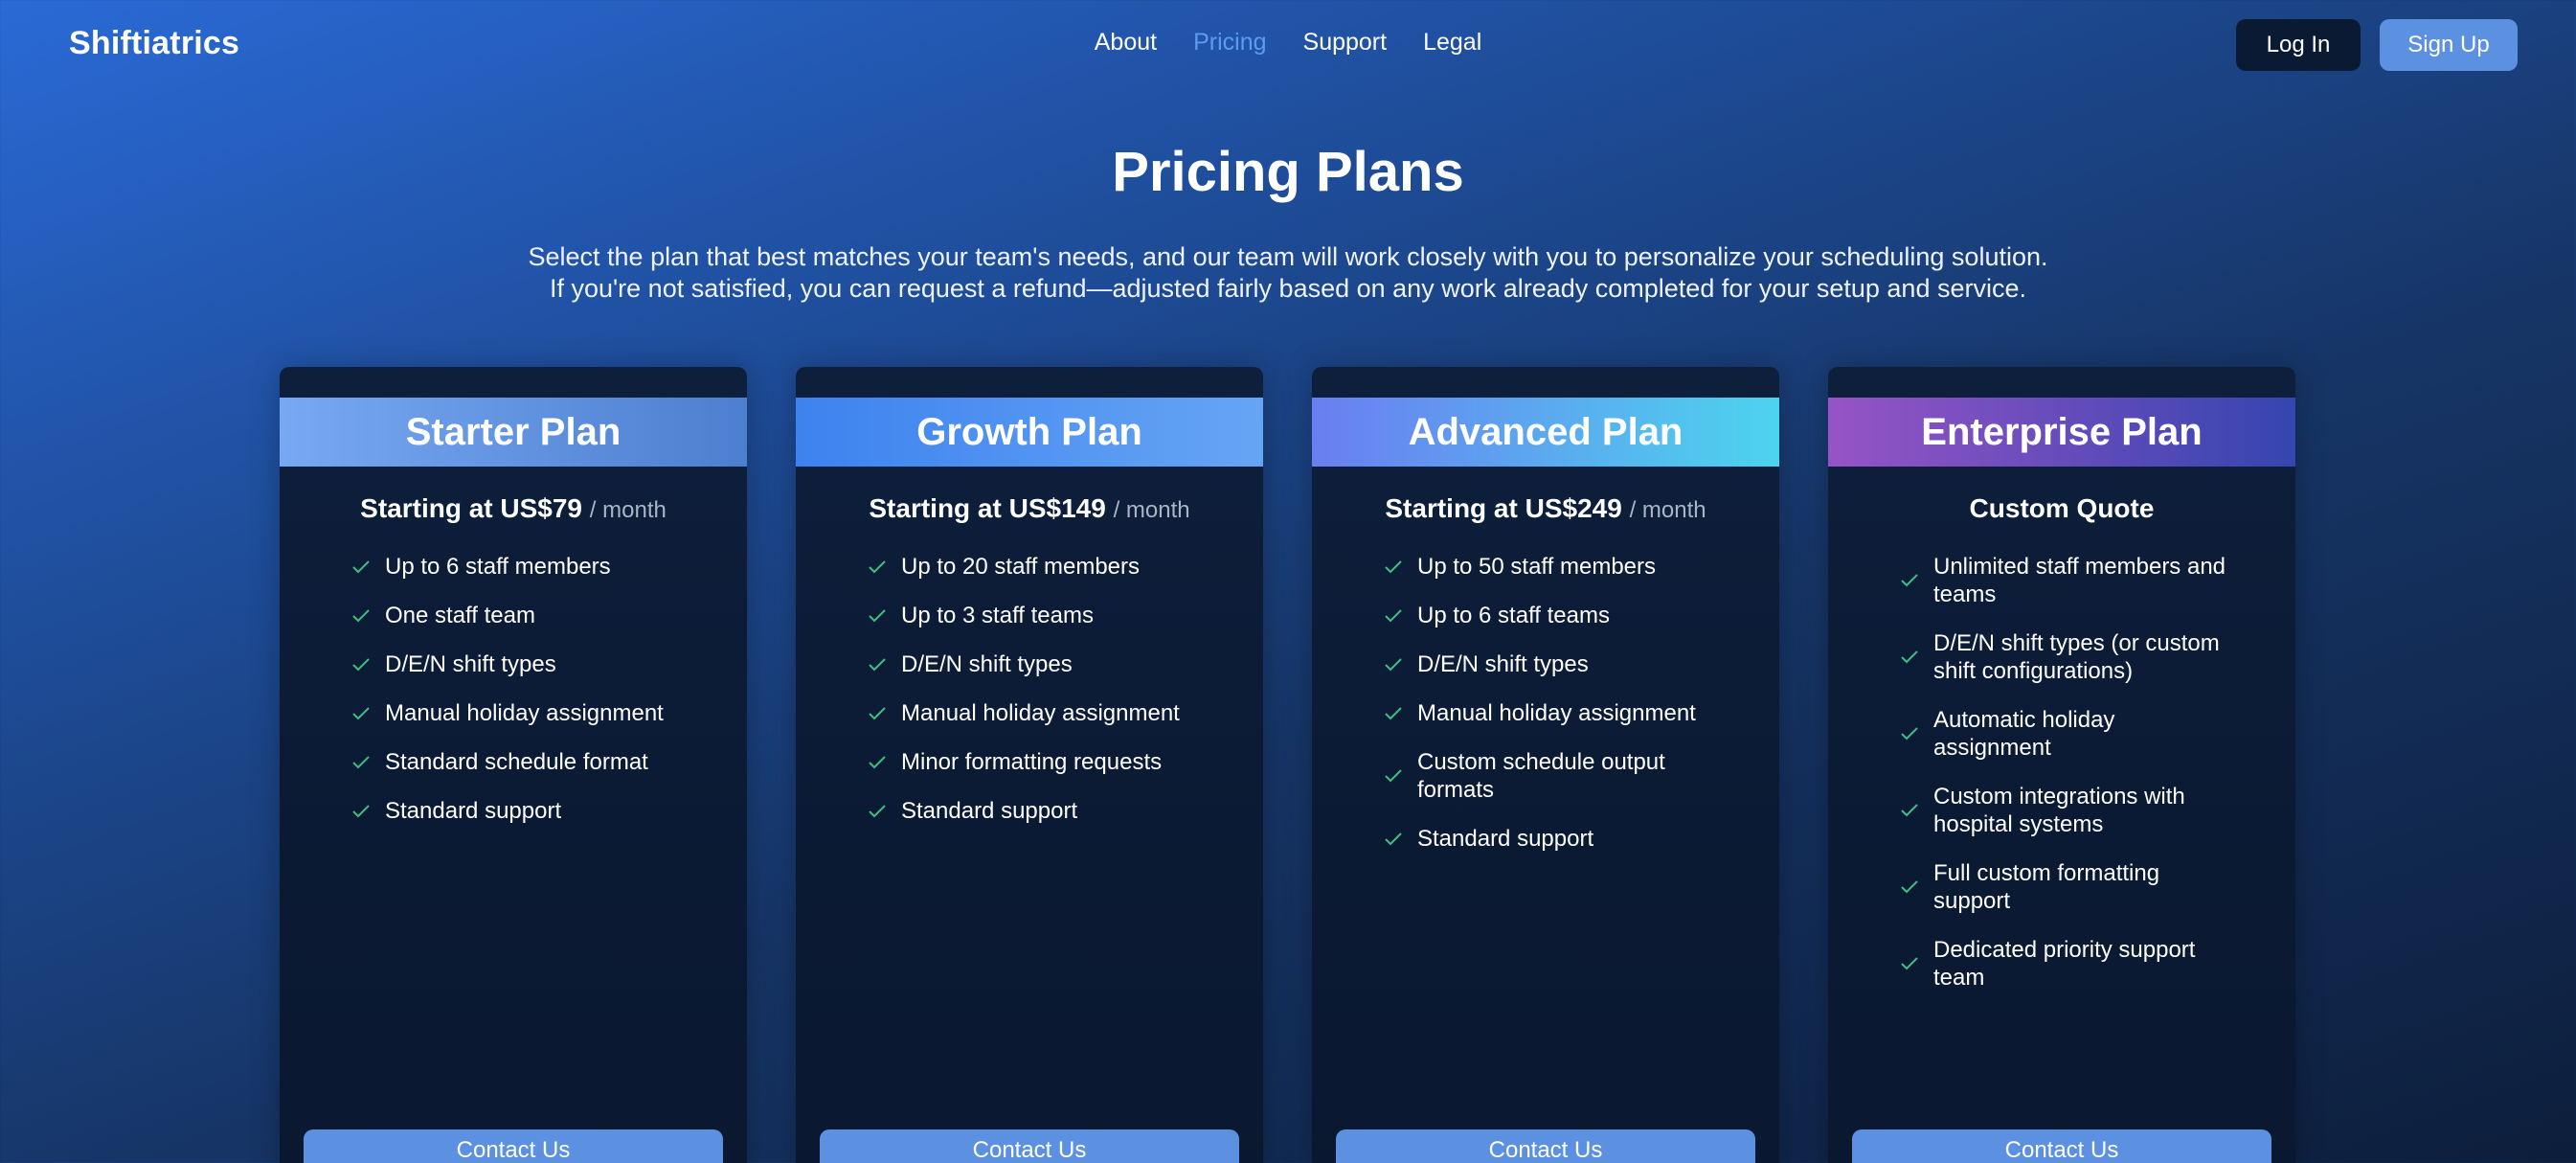 The image size is (2576, 1163). Describe the element at coordinates (2079, 580) in the screenshot. I see `feature-text: Unlimited staff members and teams` at that location.